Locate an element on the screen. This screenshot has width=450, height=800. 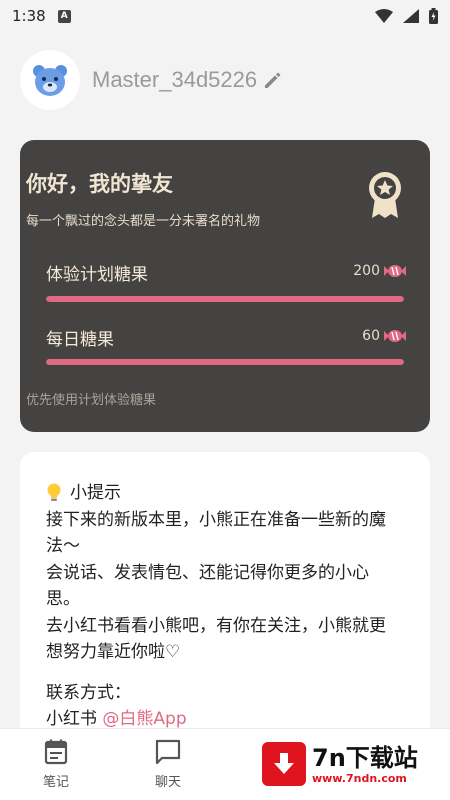
tip-line: 想努力靠近你啦♡ is located at coordinates (113, 652).